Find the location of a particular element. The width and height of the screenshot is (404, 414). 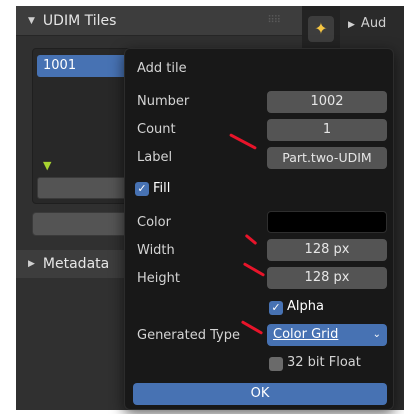

alpha-label: Alpha is located at coordinates (305, 306).